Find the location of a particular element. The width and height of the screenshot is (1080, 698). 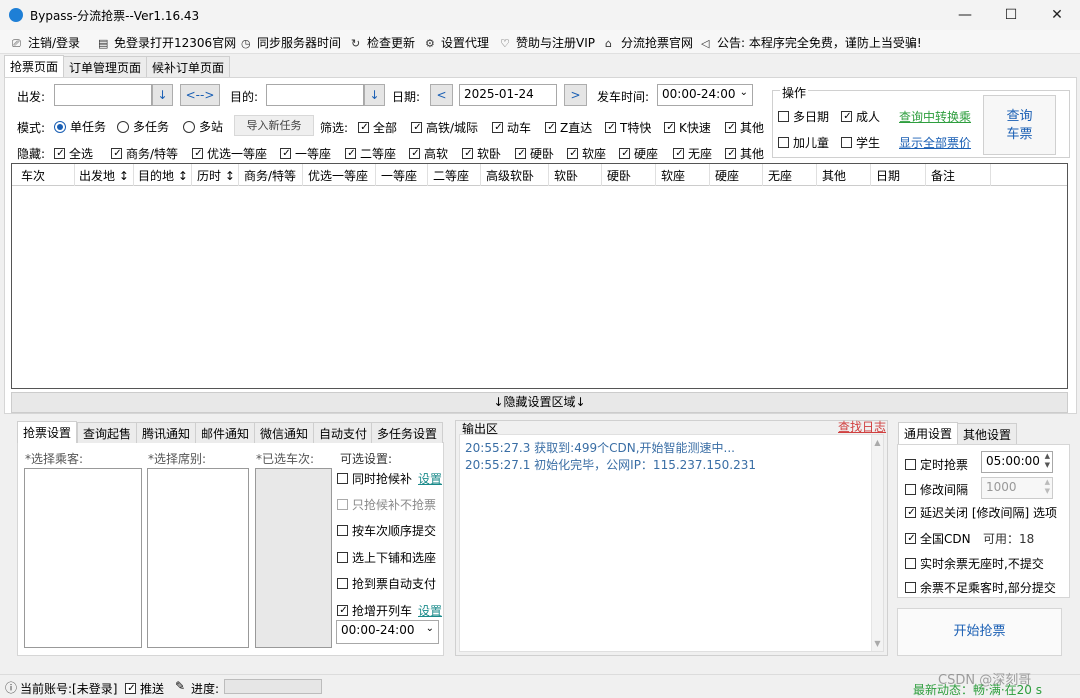

to-dropdown-button: ↓ is located at coordinates (374, 95).